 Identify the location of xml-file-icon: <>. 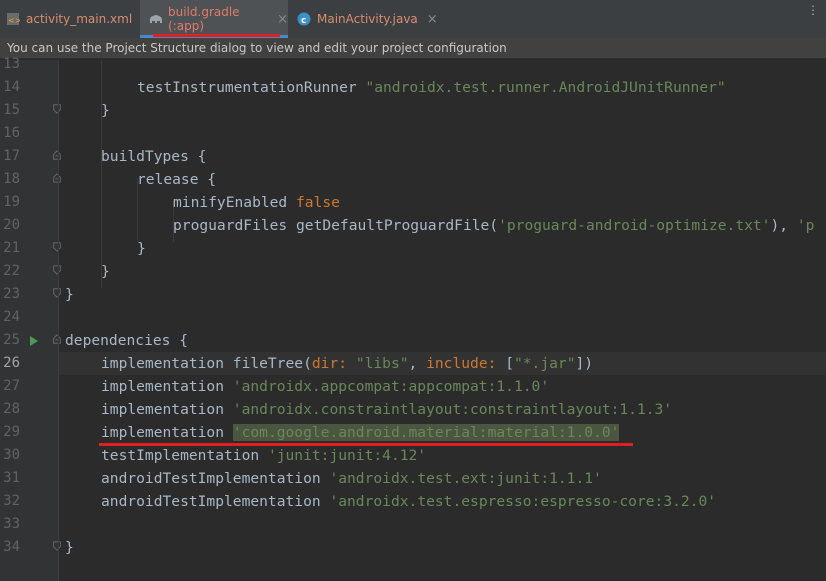
(13, 19).